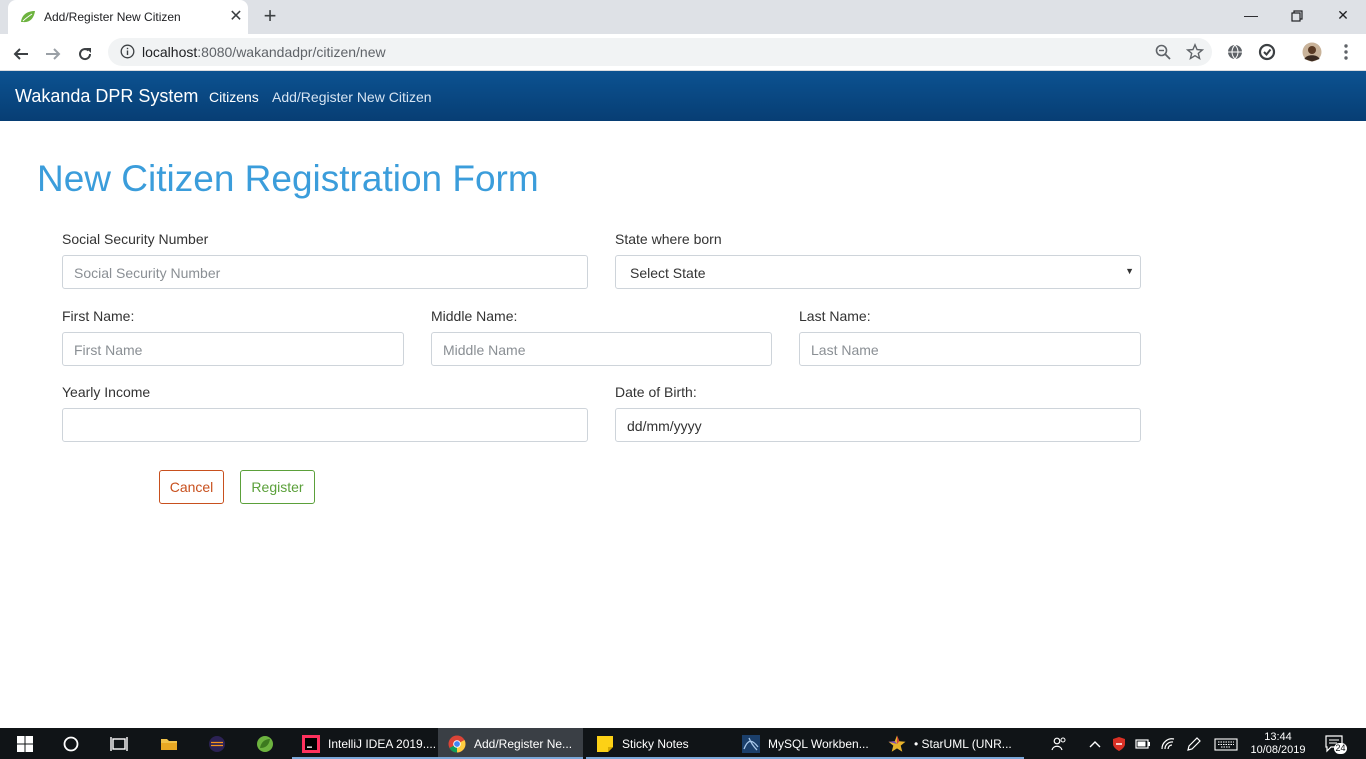 The height and width of the screenshot is (759, 1366). I want to click on info-icon, so click(127, 51).